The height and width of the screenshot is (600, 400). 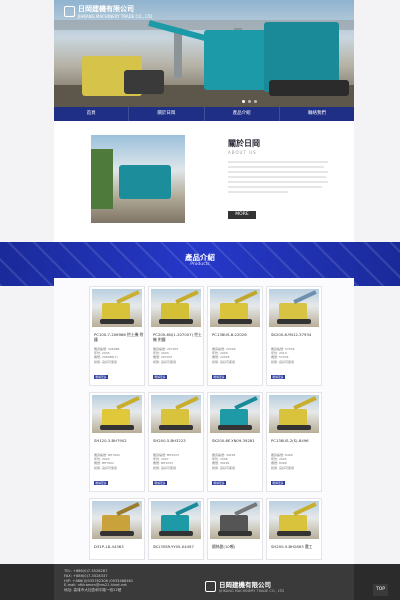 What do you see at coordinates (252, 591) in the screenshot?
I see `footer-company-name-en: JIHKANG MACHINERY TRADE CO., LTD` at bounding box center [252, 591].